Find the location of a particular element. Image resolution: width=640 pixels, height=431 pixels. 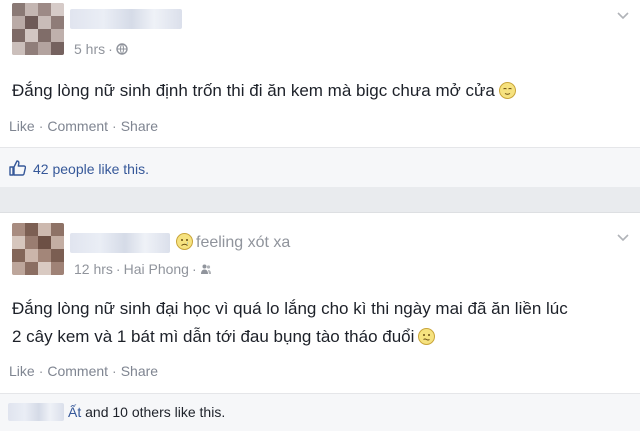

feeling-activity: feeling xót xa is located at coordinates (233, 242).